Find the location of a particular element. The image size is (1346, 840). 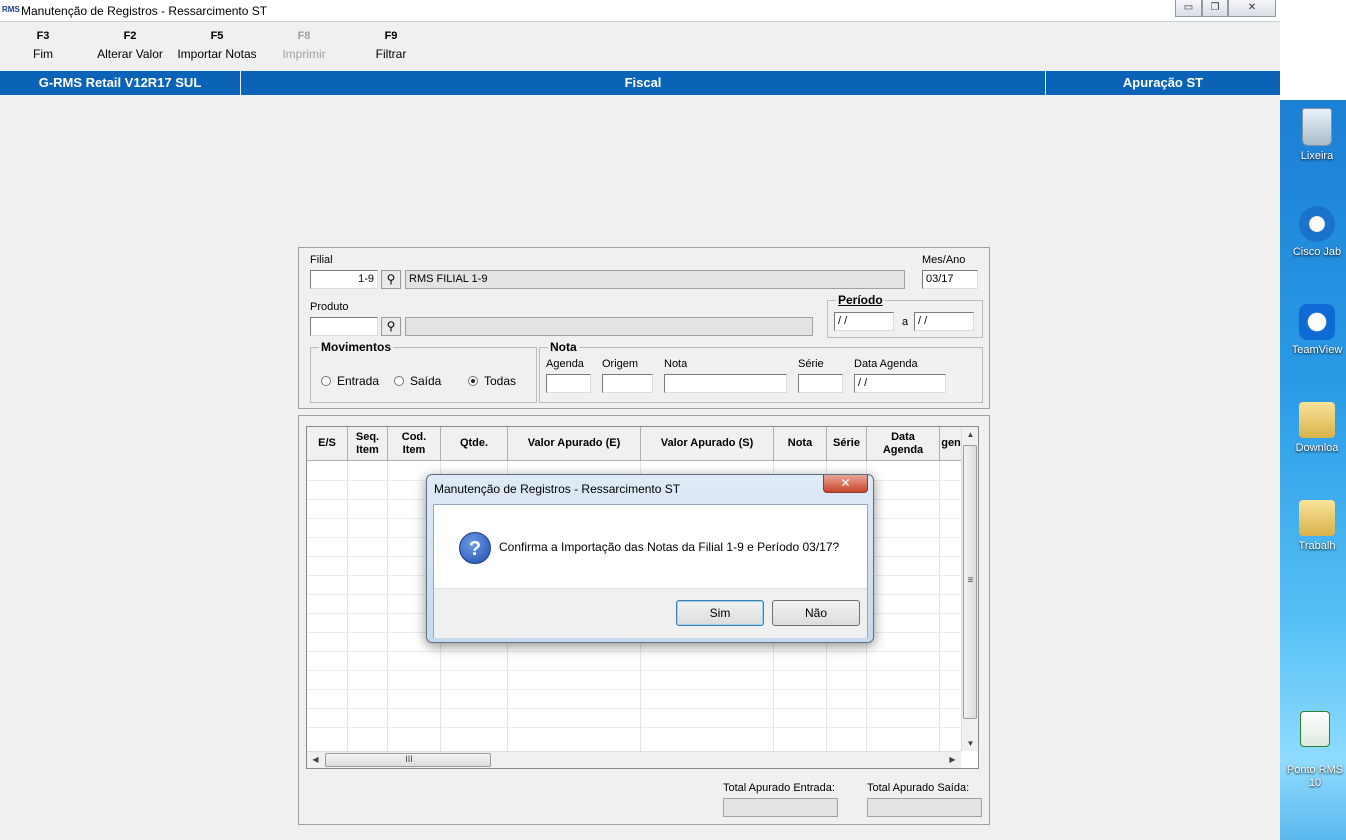

movimentos-group: Movimentos Entrada Saída Todas is located at coordinates (423, 371).